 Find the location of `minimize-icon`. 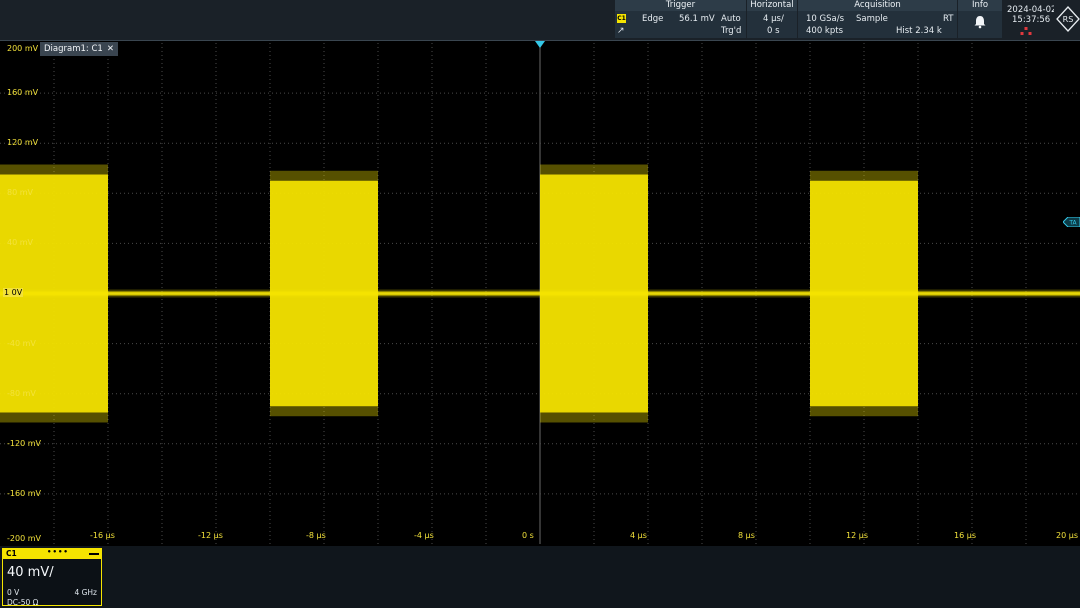

minimize-icon is located at coordinates (94, 554).